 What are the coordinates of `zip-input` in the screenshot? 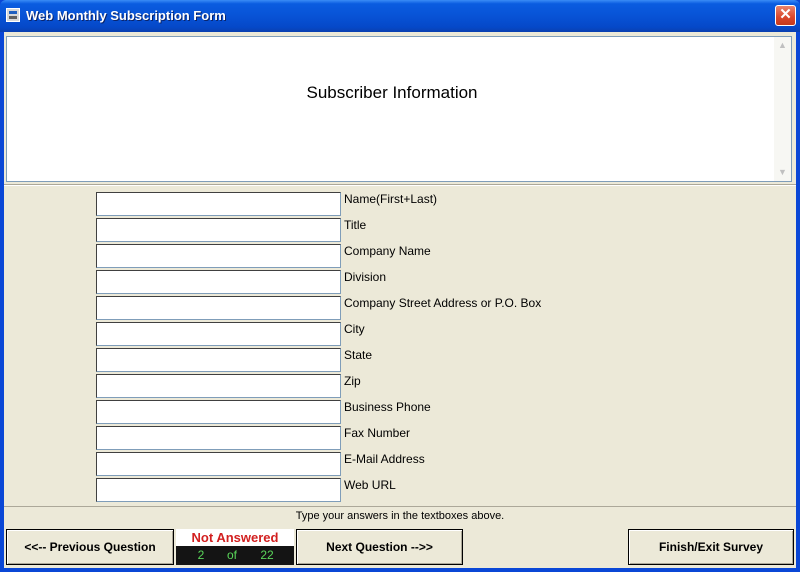 It's located at (218, 386).